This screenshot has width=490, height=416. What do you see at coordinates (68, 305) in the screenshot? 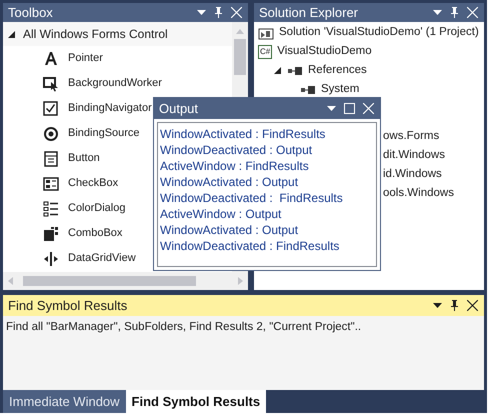
I see `panel-title: Find Symbol Results` at bounding box center [68, 305].